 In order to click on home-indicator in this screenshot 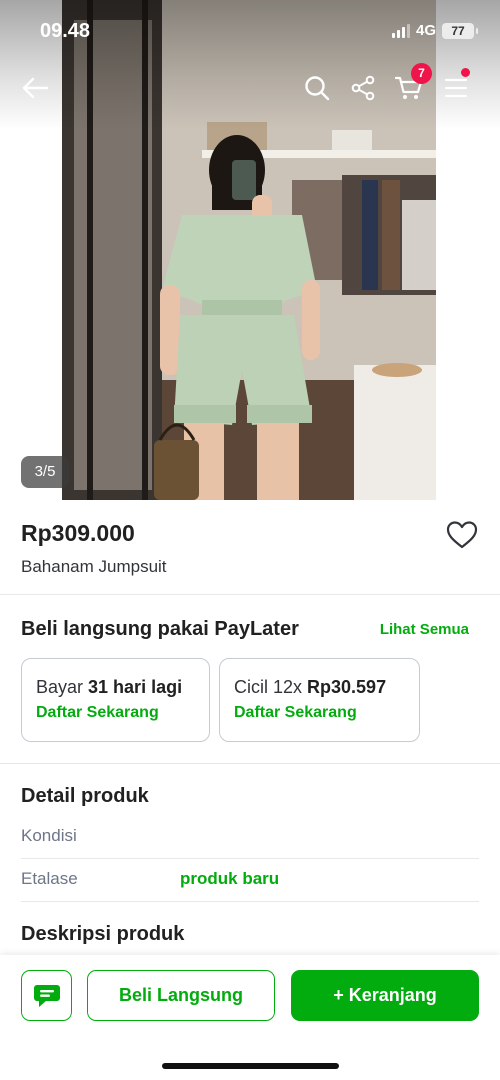, I will do `click(250, 1066)`.